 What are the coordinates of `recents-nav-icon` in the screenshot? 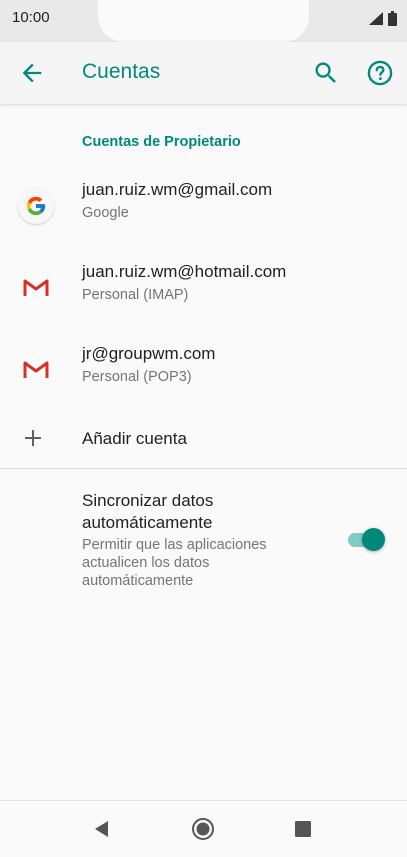 It's located at (303, 829).